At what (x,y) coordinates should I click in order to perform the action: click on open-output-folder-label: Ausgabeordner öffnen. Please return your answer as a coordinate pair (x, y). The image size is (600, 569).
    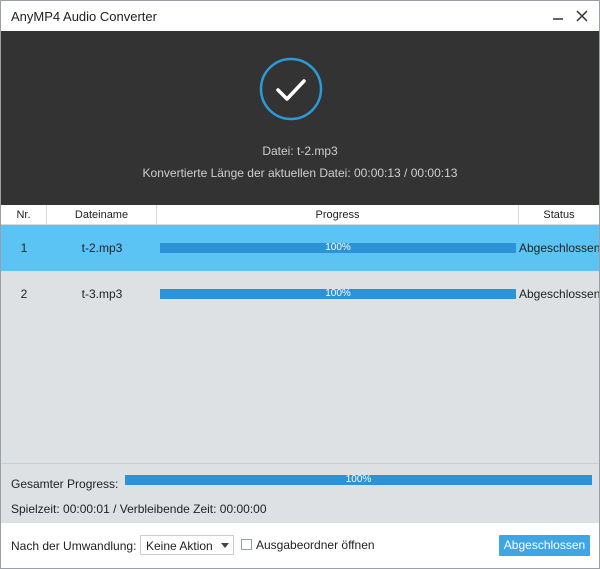
    Looking at the image, I should click on (315, 545).